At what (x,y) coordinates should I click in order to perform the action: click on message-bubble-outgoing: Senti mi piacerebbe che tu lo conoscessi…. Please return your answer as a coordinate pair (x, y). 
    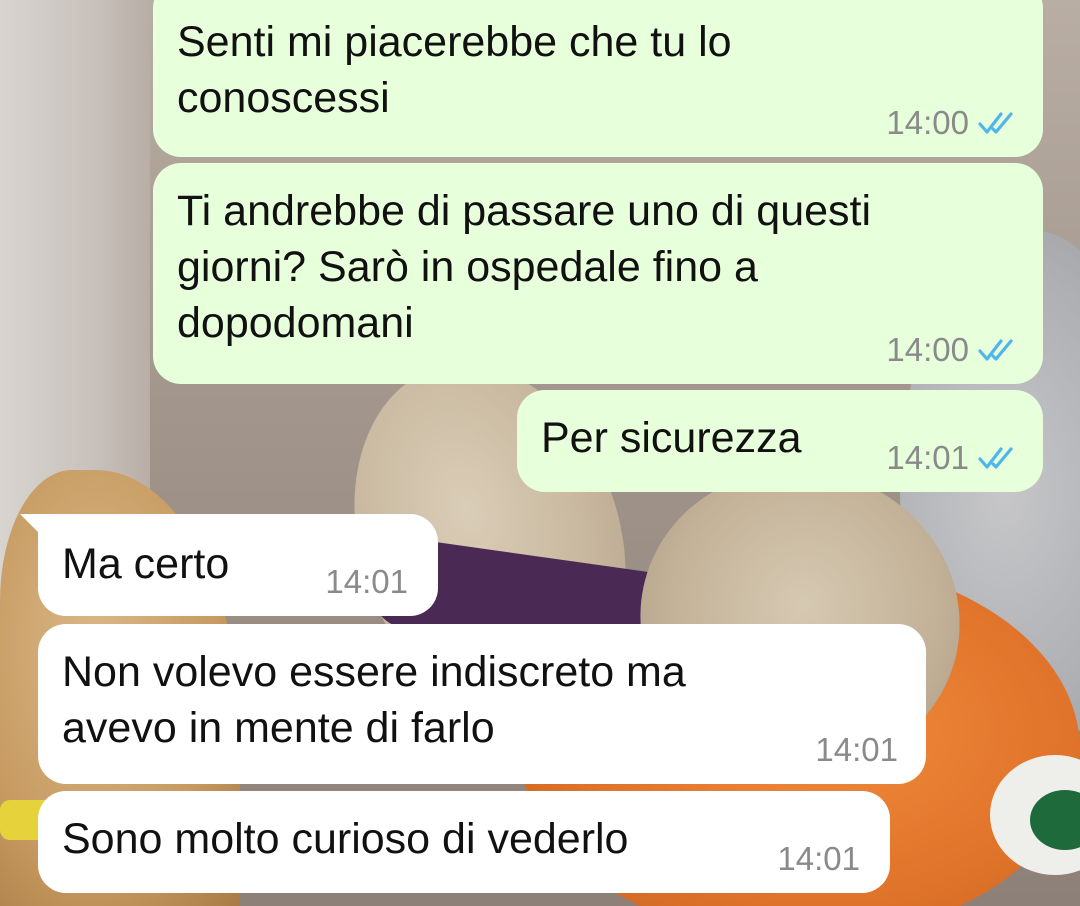
    Looking at the image, I should click on (598, 78).